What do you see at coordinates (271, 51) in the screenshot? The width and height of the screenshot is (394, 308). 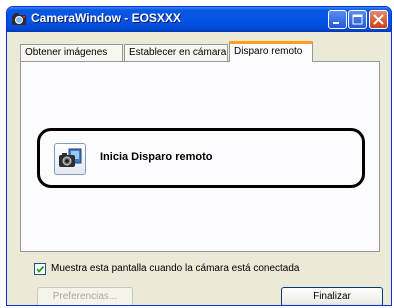 I see `tab-disparo-remoto: Disparo remoto` at bounding box center [271, 51].